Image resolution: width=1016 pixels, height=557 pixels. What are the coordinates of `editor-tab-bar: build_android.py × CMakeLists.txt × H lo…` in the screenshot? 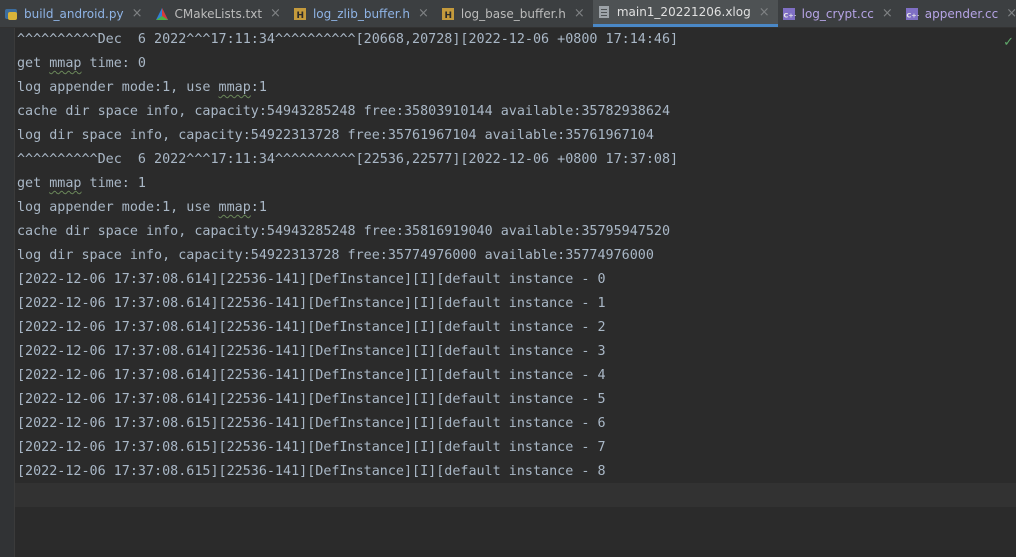 It's located at (508, 14).